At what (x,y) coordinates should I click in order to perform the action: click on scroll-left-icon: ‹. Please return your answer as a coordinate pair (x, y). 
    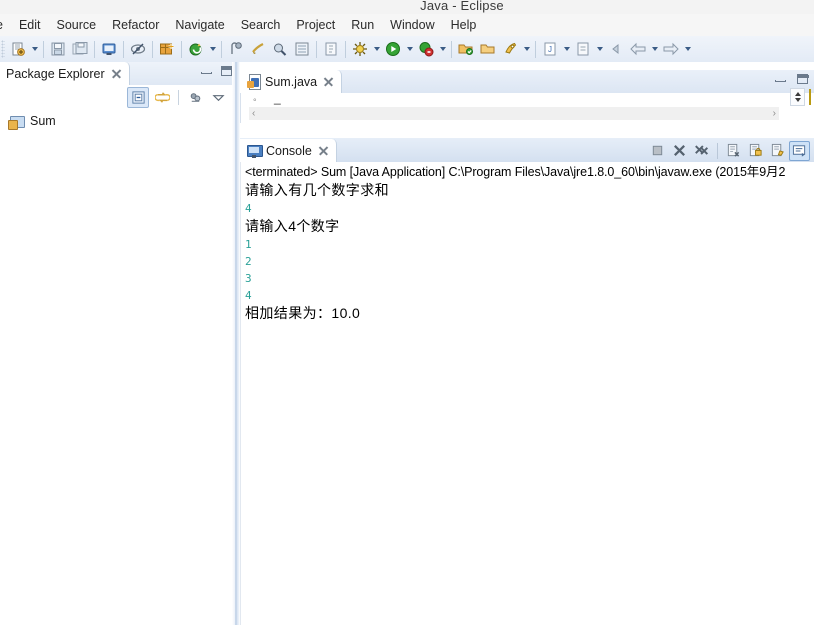
    Looking at the image, I should click on (253, 113).